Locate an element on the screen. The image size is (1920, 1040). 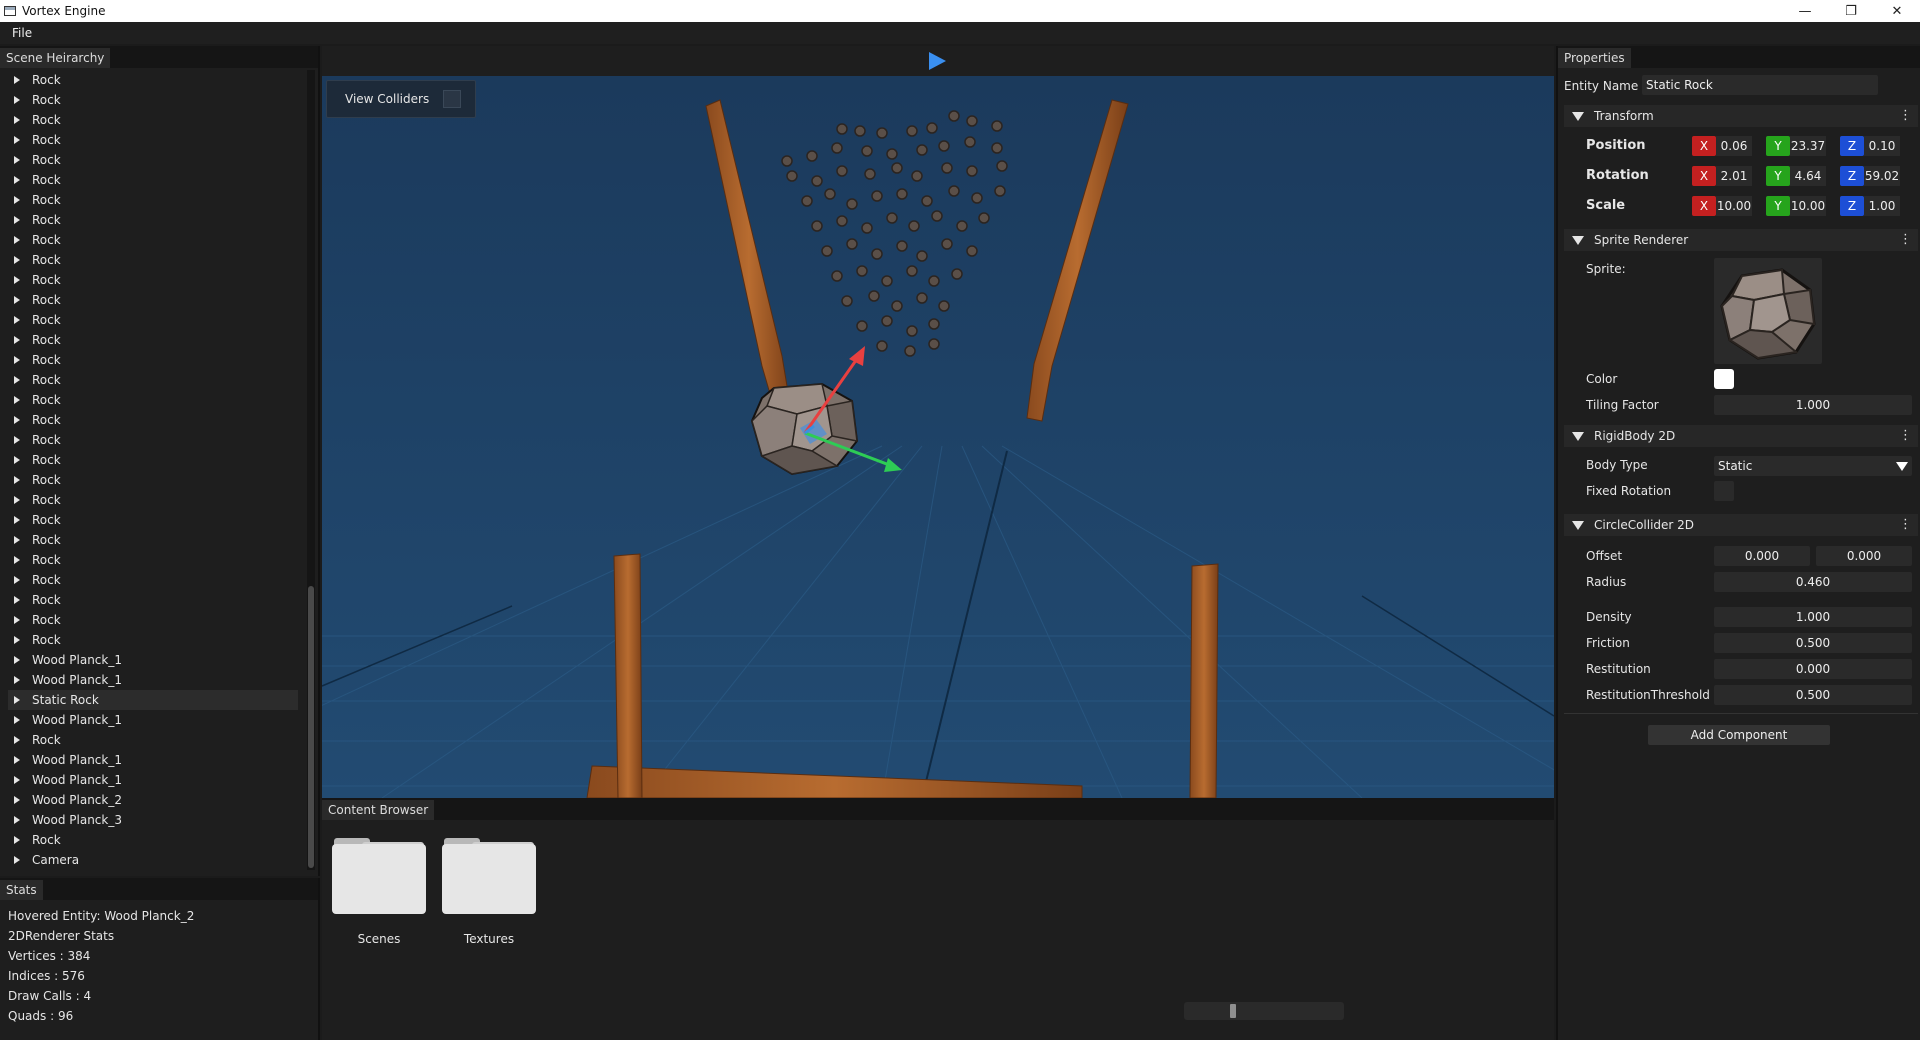
wood-planck-side-left is located at coordinates (628, 675).